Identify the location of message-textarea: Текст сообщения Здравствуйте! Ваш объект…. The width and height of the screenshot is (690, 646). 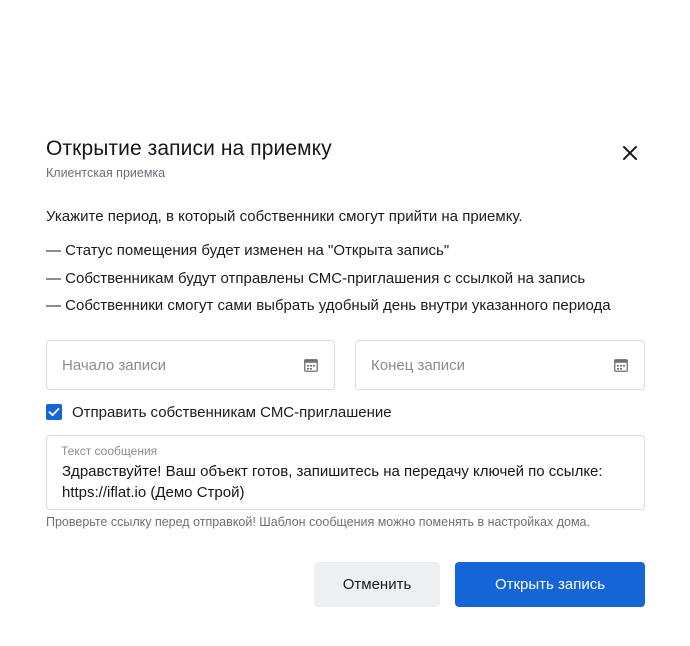
(345, 472).